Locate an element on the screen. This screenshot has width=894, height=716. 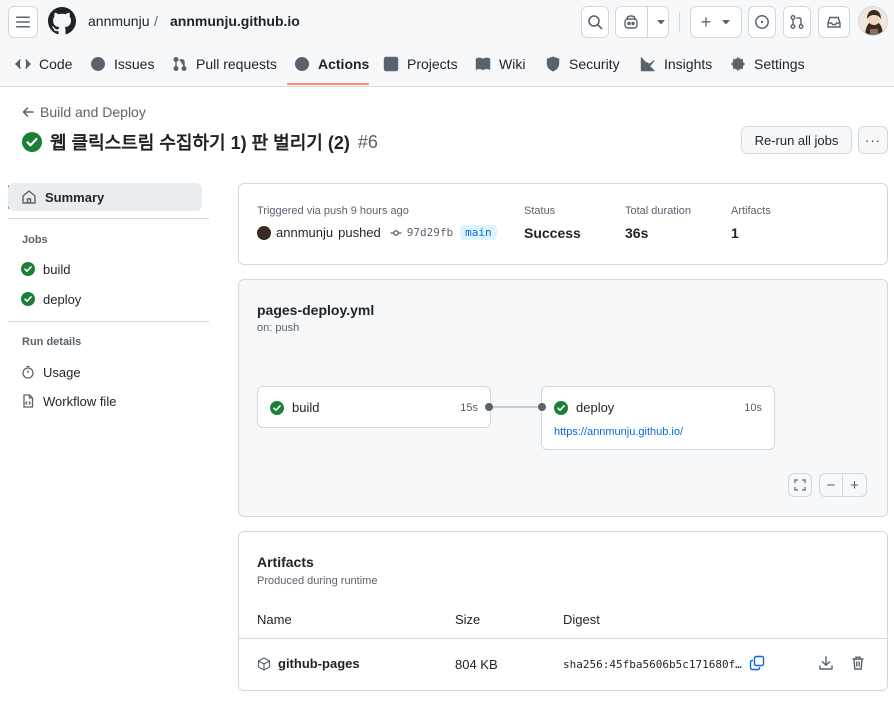
hamburger-icon is located at coordinates (23, 22).